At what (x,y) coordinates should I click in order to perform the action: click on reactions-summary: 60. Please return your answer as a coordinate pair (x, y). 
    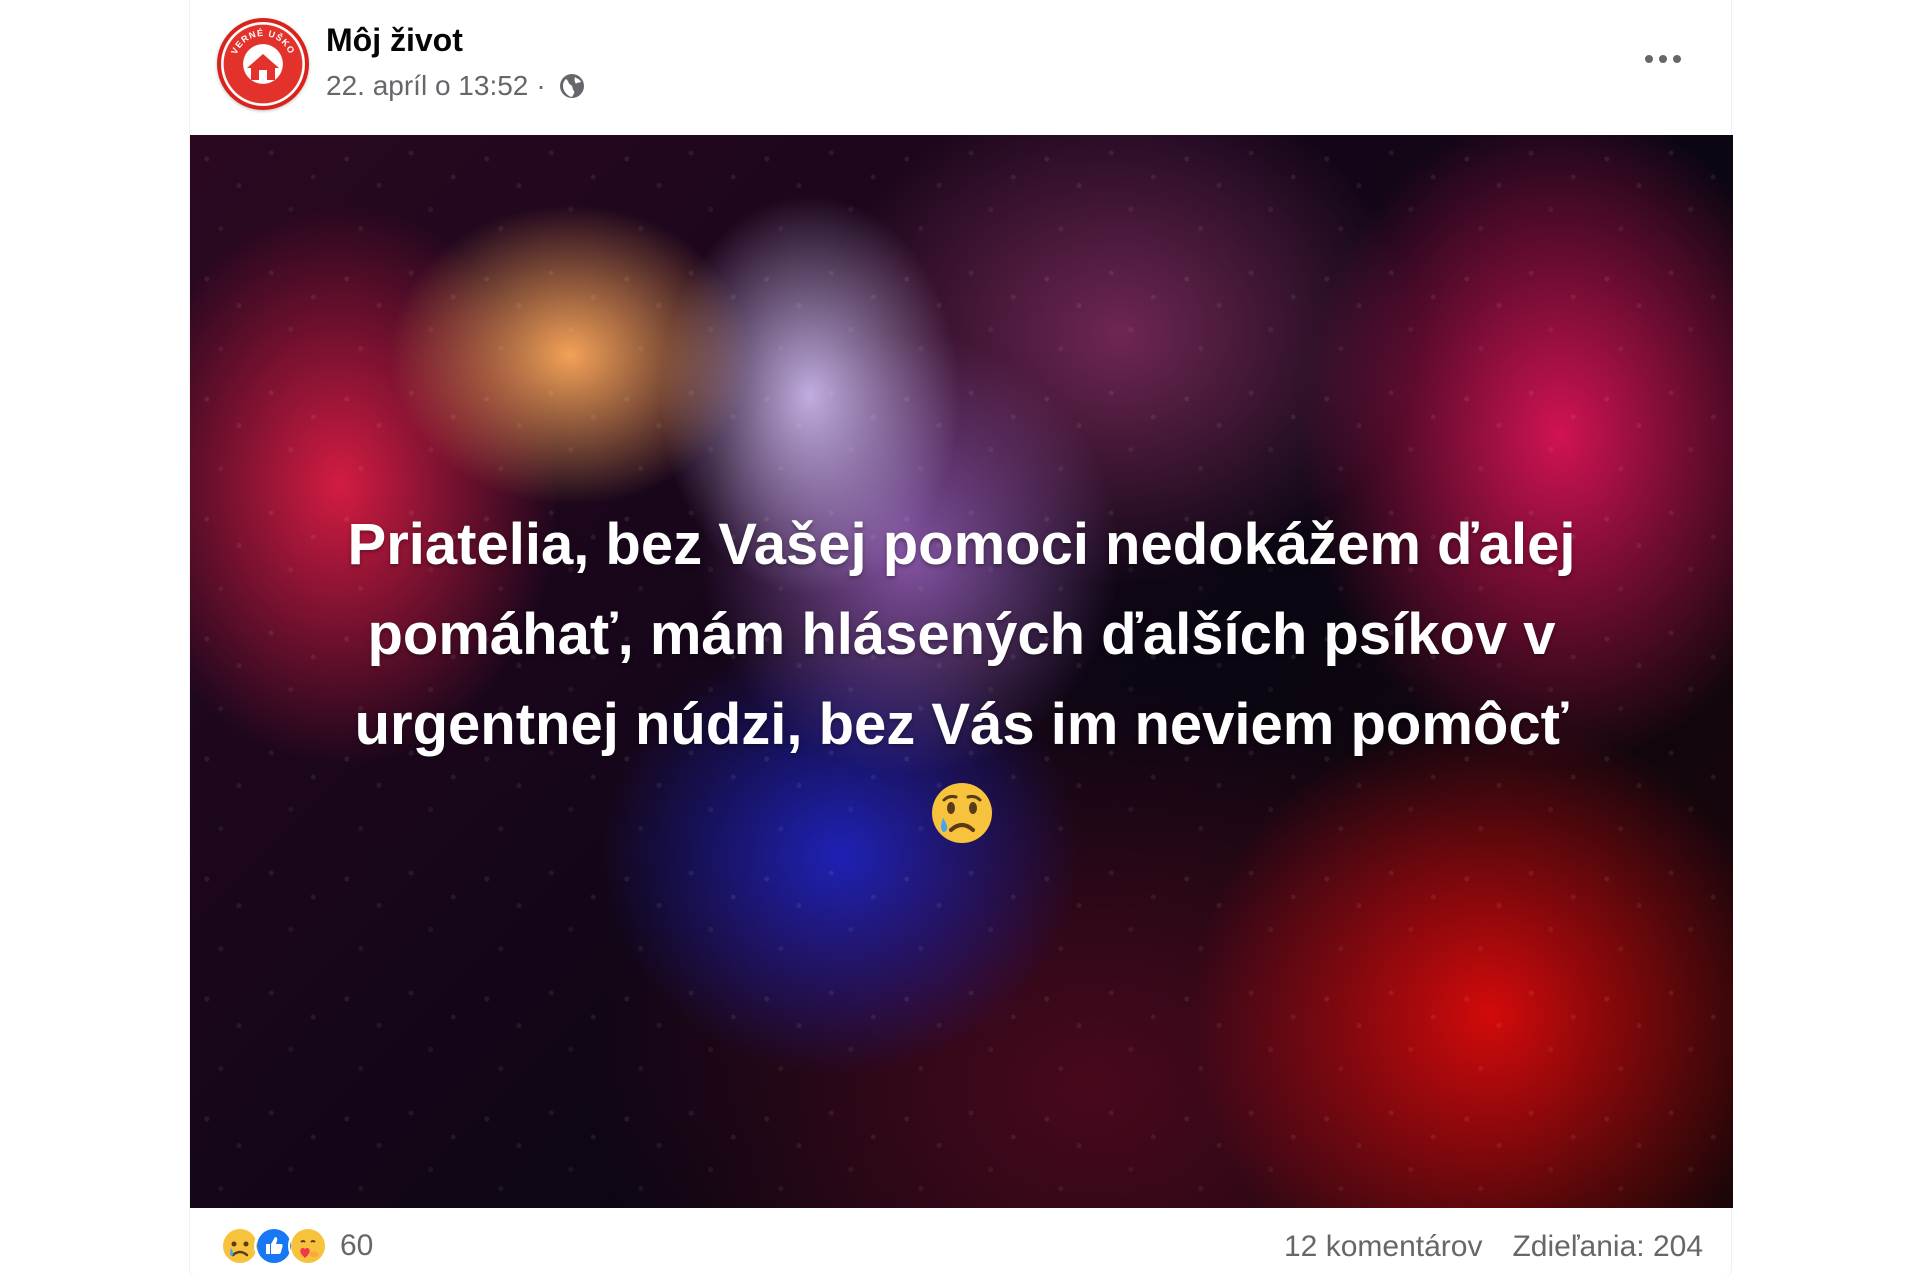
    Looking at the image, I should click on (296, 1246).